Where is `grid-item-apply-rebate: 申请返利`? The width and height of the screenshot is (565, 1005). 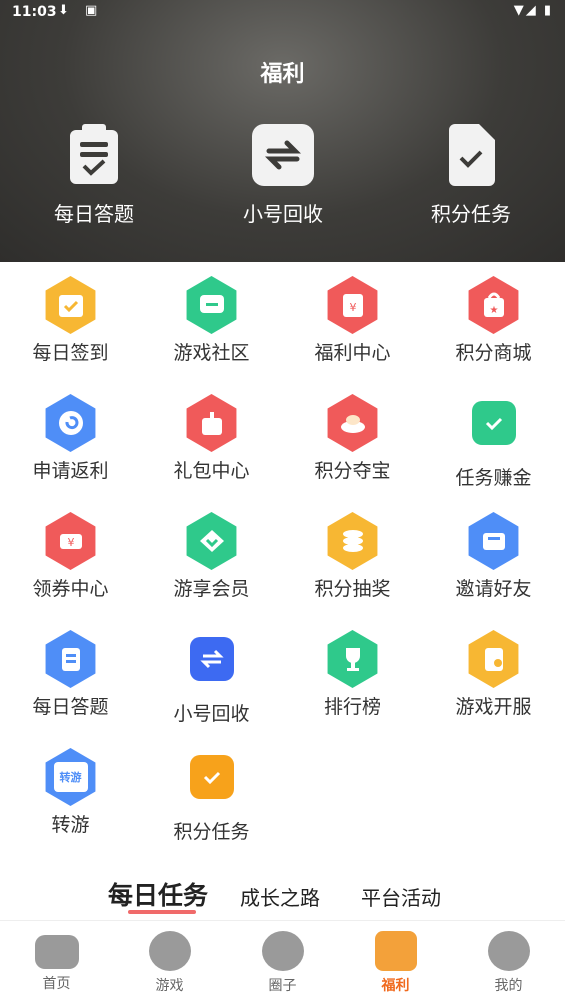
grid-item-apply-rebate: 申请返利 is located at coordinates (70, 438).